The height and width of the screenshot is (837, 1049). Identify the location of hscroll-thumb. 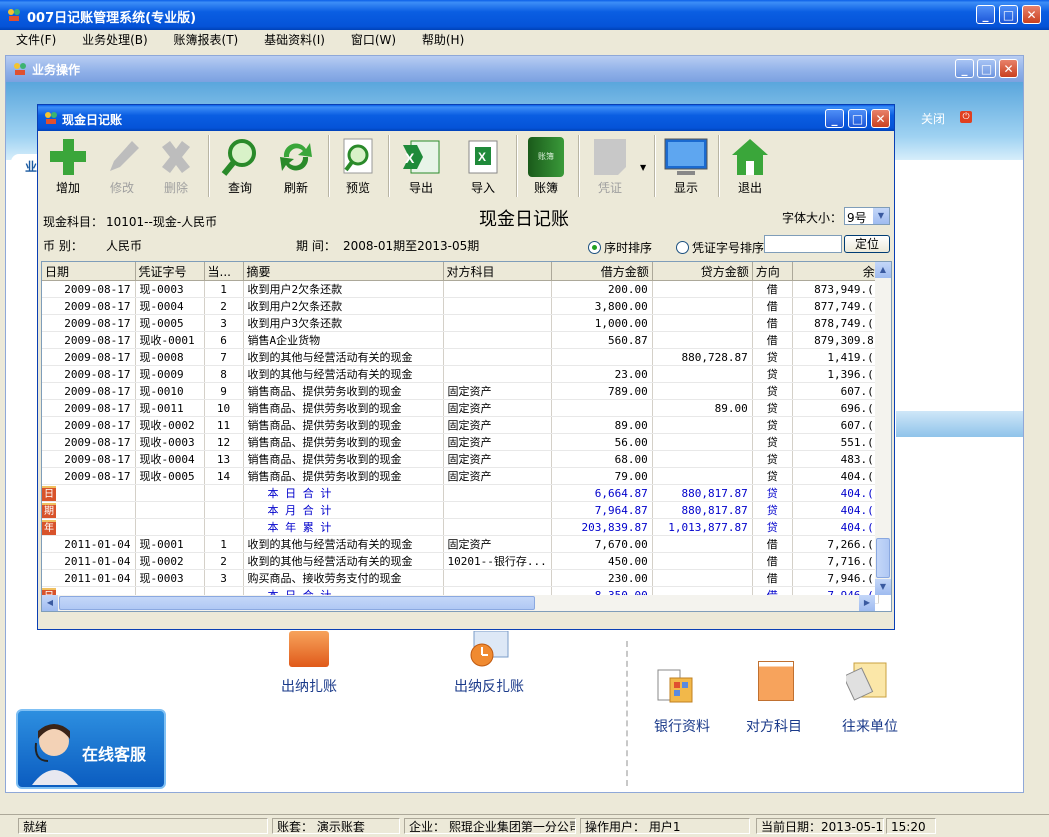
(297, 603).